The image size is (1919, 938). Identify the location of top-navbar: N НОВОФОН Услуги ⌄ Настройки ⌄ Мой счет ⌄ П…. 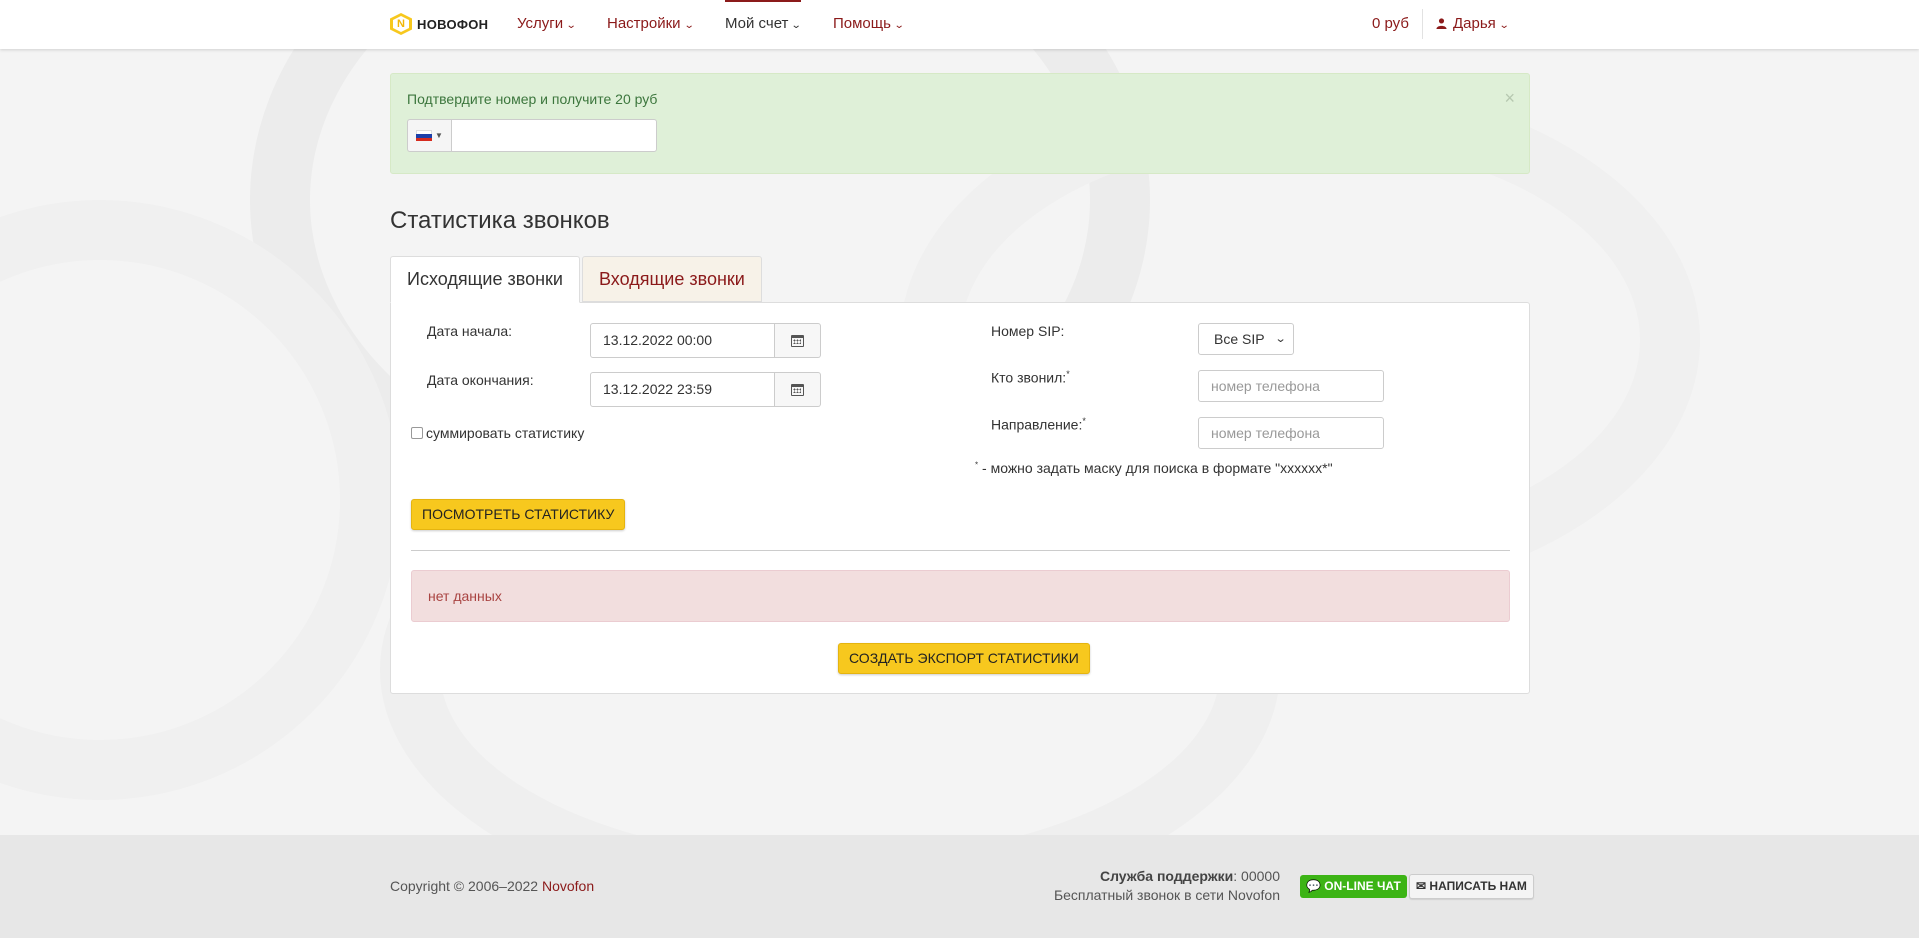
(959, 24).